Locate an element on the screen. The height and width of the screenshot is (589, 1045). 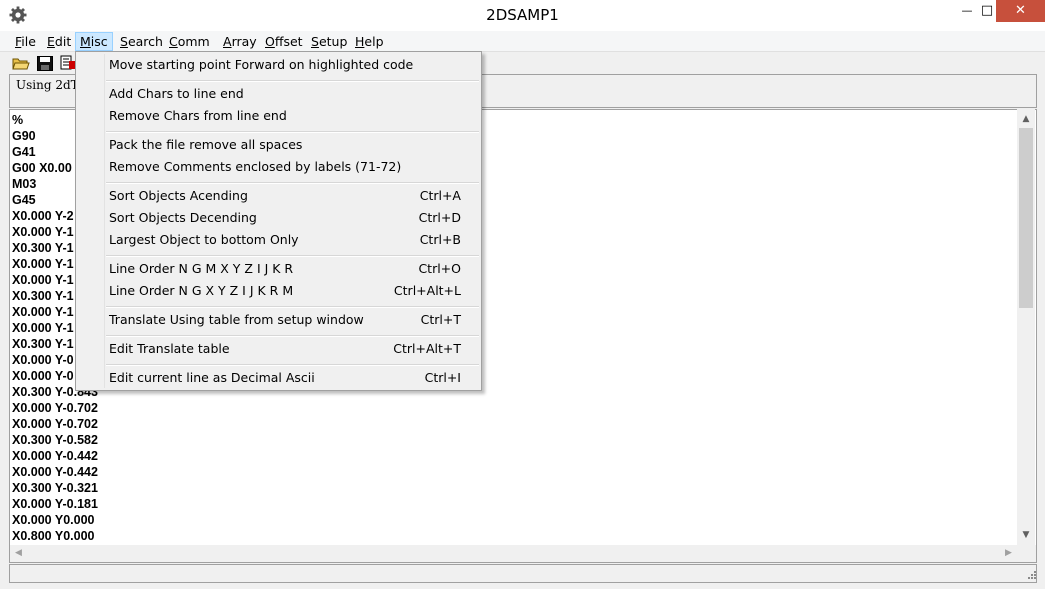
menu-item-line-order-ngx: Line Order N G X Y Z I J K R M Ctrl+Alt+L is located at coordinates (285, 291).